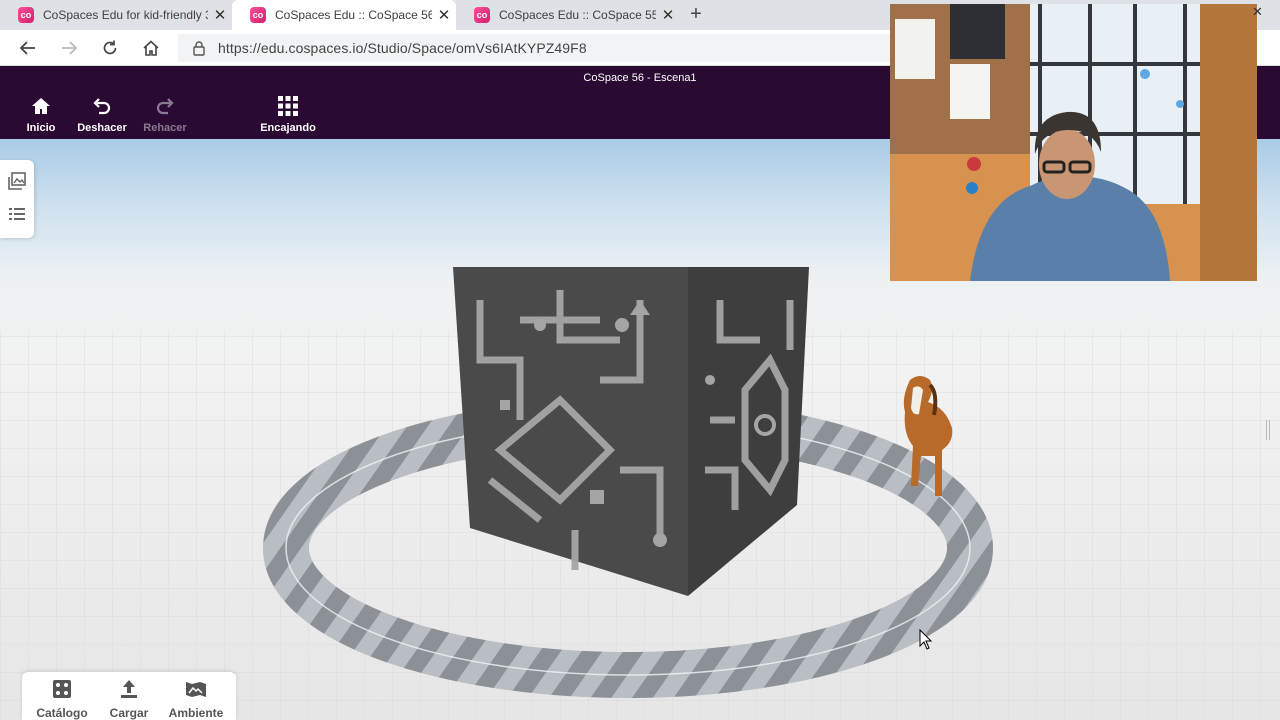 This screenshot has width=1280, height=720. I want to click on snap-button: Encajando, so click(288, 114).